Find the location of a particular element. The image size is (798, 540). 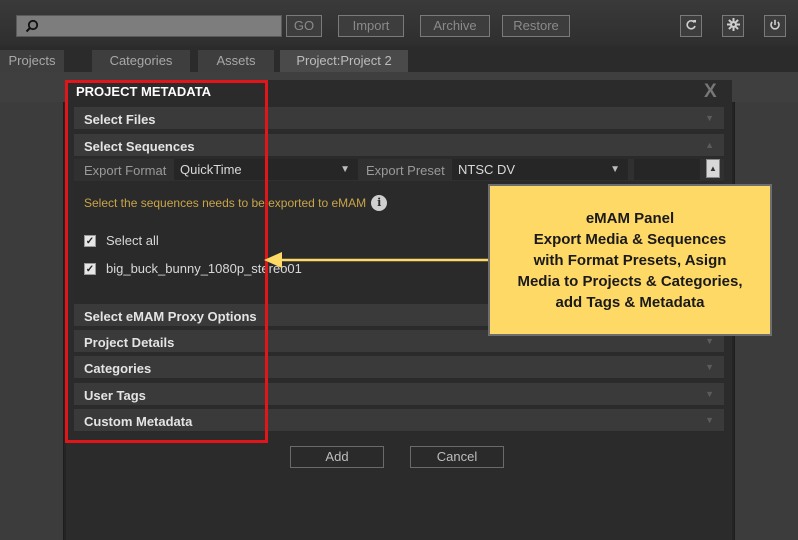

tab-projects: Projects is located at coordinates (32, 61).